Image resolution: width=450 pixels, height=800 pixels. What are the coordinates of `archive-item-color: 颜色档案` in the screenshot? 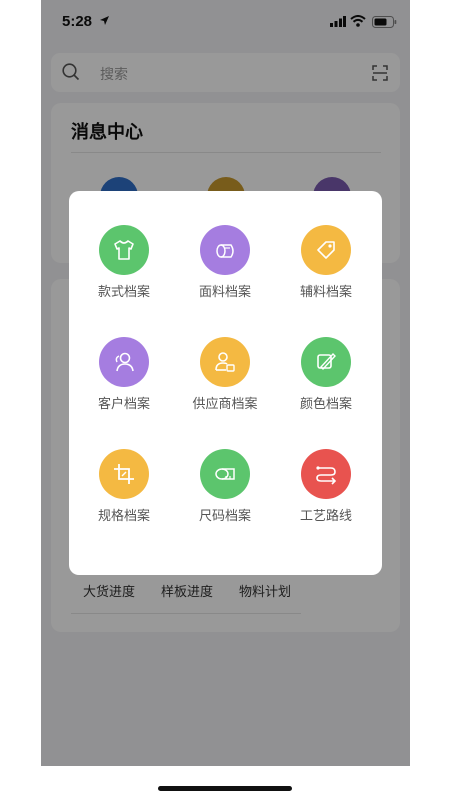 It's located at (326, 380).